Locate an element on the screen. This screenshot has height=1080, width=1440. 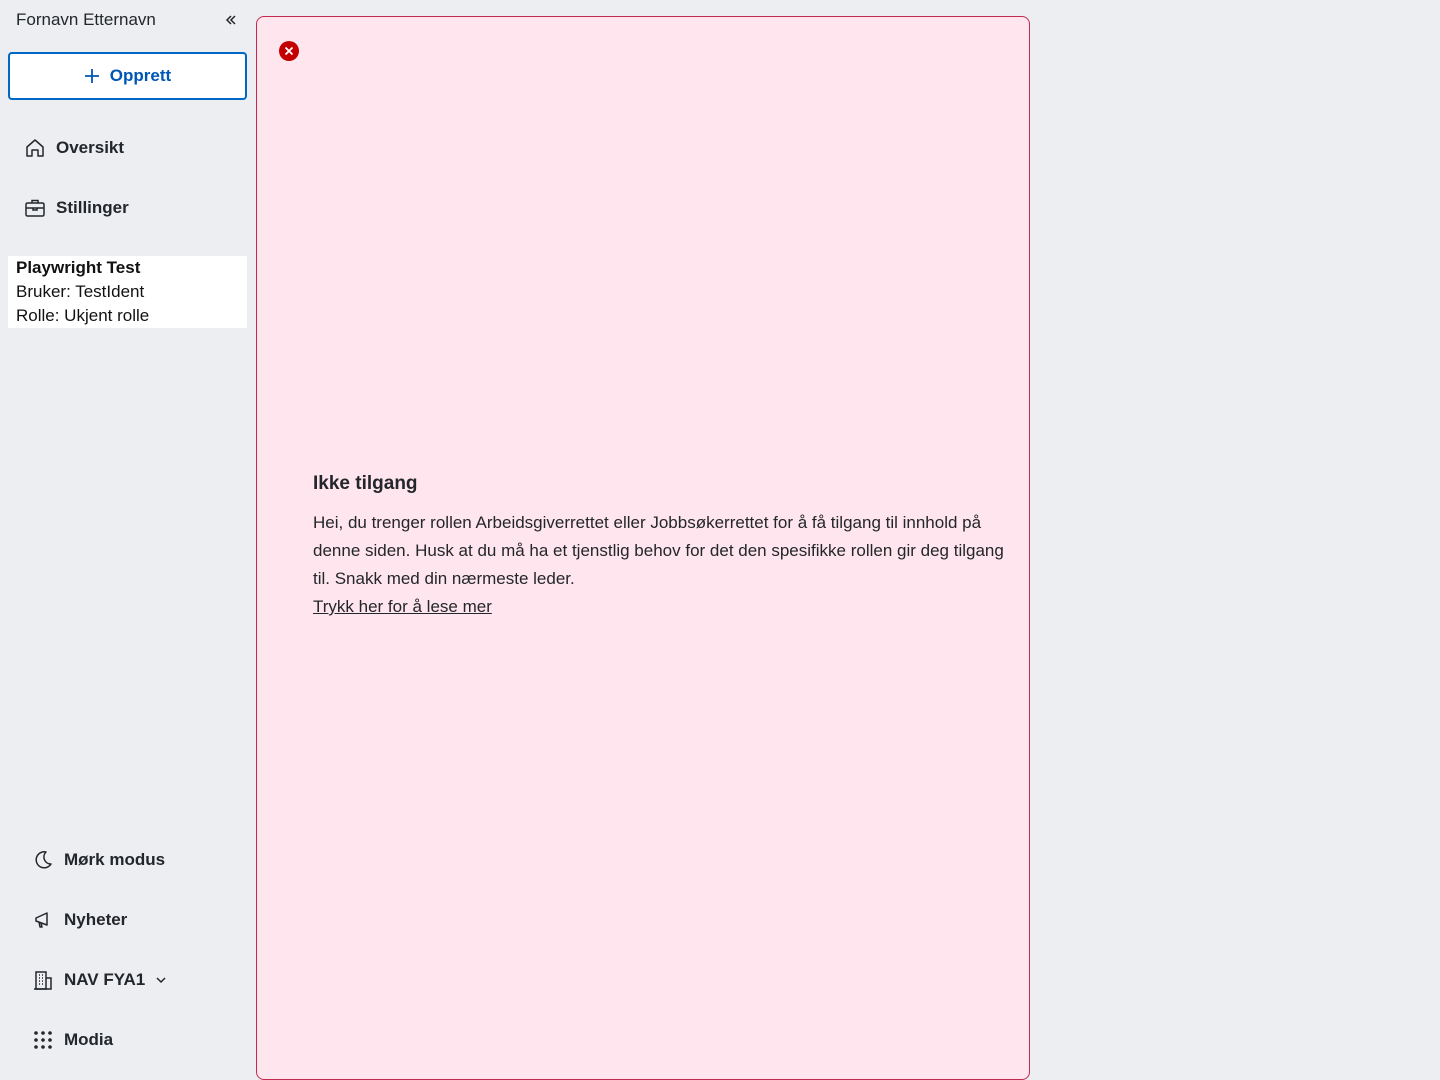
moon-icon is located at coordinates (43, 860).